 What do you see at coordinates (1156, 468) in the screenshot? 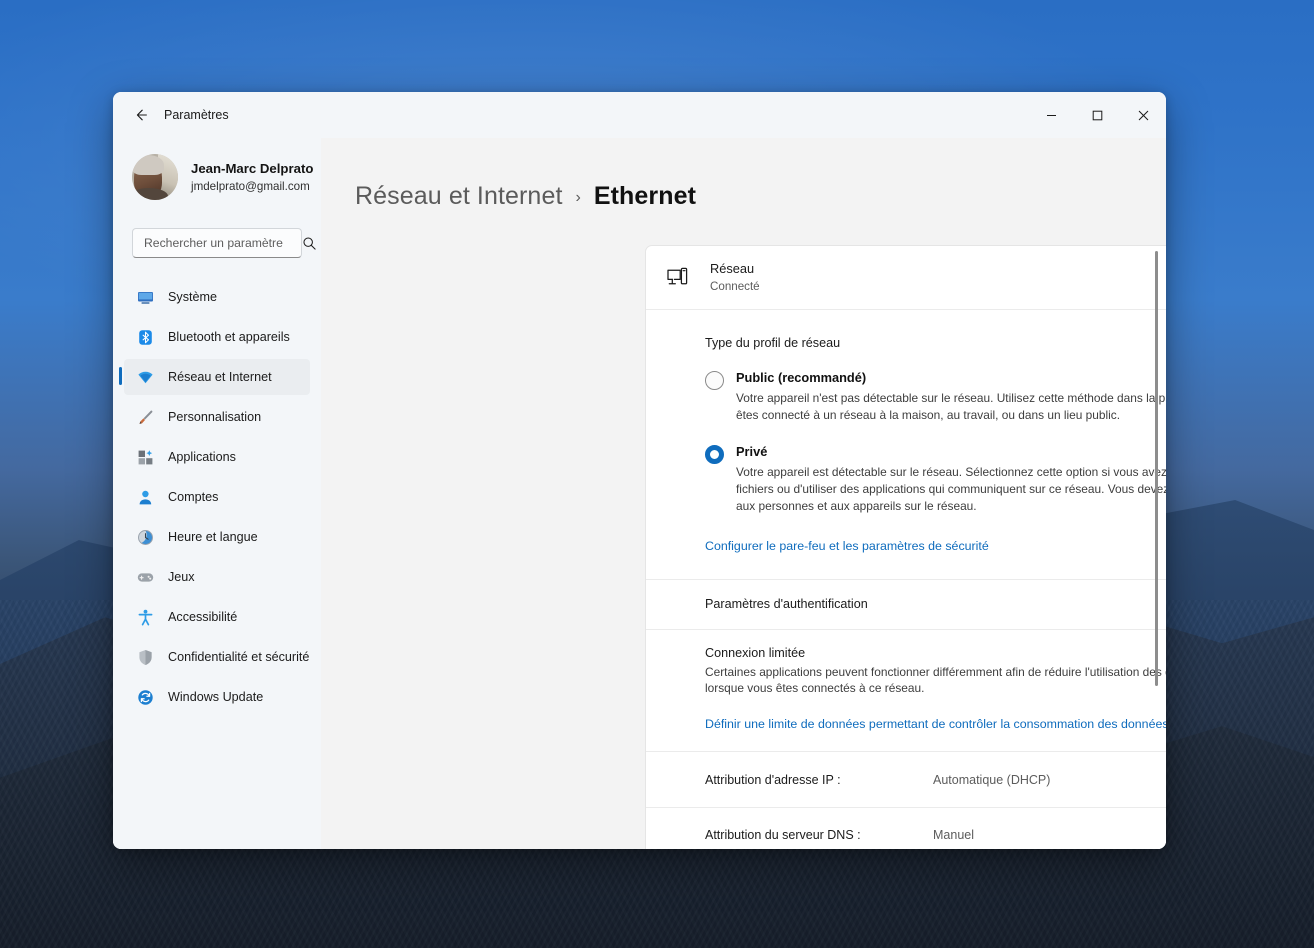
I see `content-scrollbar` at bounding box center [1156, 468].